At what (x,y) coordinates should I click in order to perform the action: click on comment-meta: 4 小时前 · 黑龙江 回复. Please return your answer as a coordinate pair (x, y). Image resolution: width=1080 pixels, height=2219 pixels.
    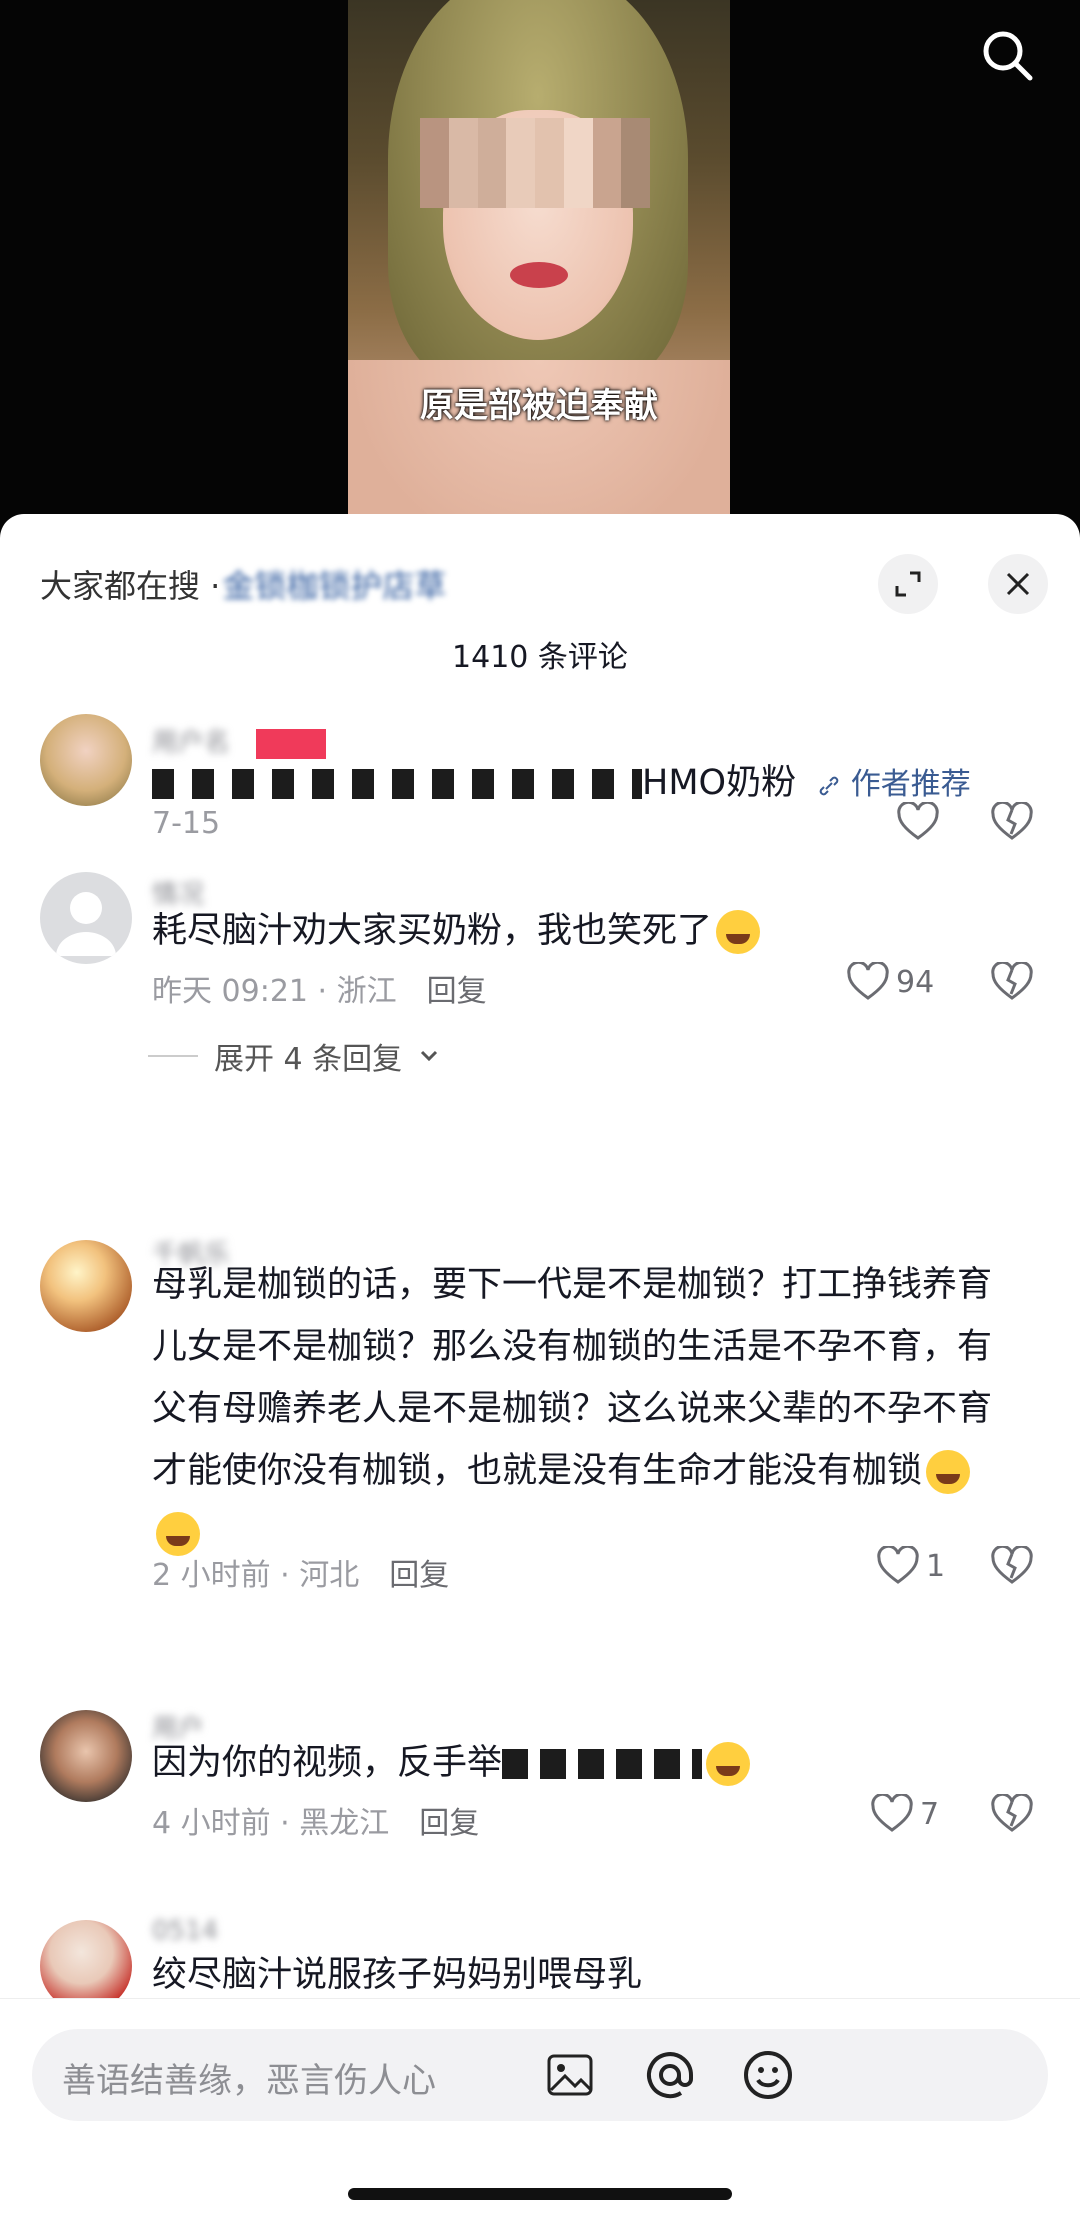
    Looking at the image, I should click on (315, 1820).